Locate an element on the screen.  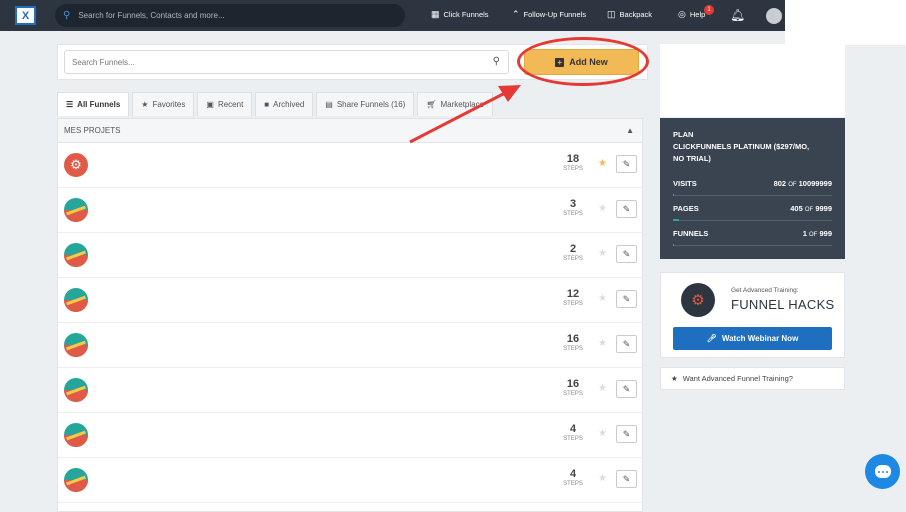
step-count-number: 18 is located at coordinates (573, 159).